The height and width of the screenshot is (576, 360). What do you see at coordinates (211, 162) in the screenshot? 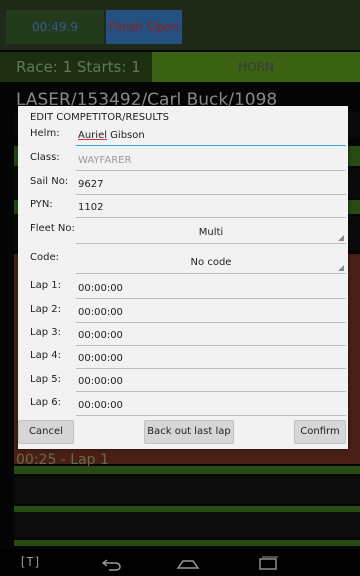
I see `class-field: WAYFARER` at bounding box center [211, 162].